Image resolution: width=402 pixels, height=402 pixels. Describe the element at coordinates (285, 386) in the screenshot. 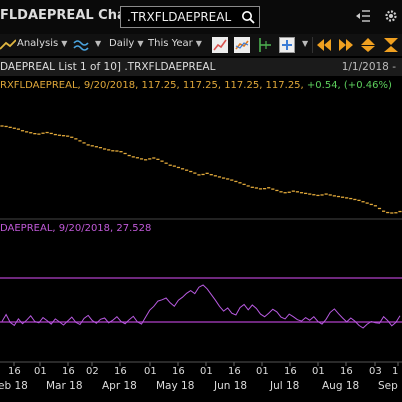

I see `x-tick-month: Jul 18` at that location.